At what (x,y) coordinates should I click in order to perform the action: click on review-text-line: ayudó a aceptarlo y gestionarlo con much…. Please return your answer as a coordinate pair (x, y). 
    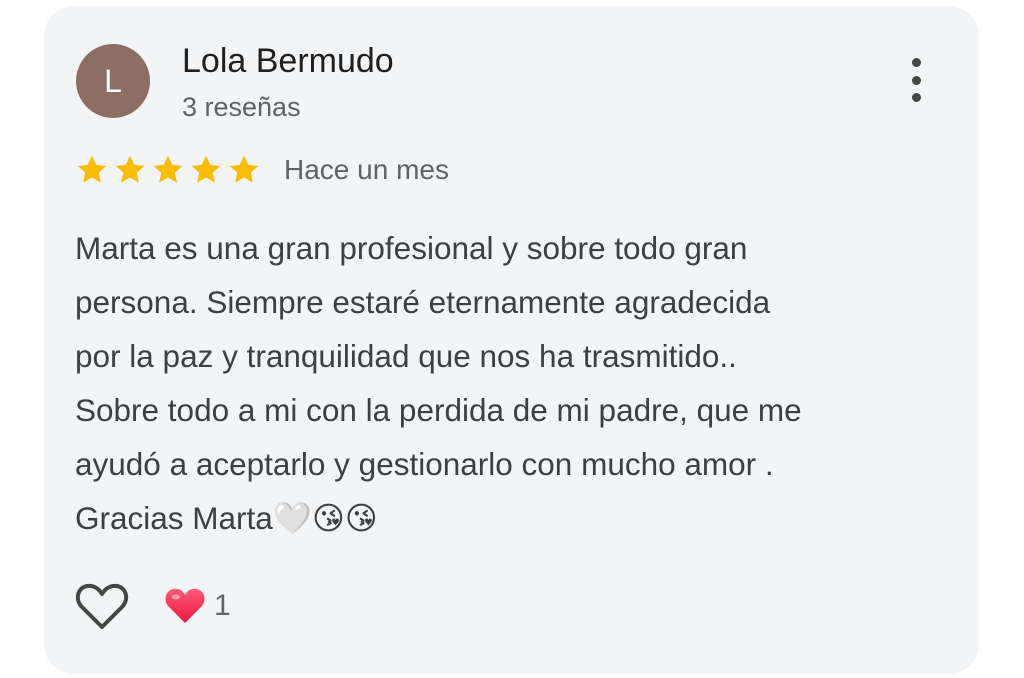
    Looking at the image, I should click on (424, 464).